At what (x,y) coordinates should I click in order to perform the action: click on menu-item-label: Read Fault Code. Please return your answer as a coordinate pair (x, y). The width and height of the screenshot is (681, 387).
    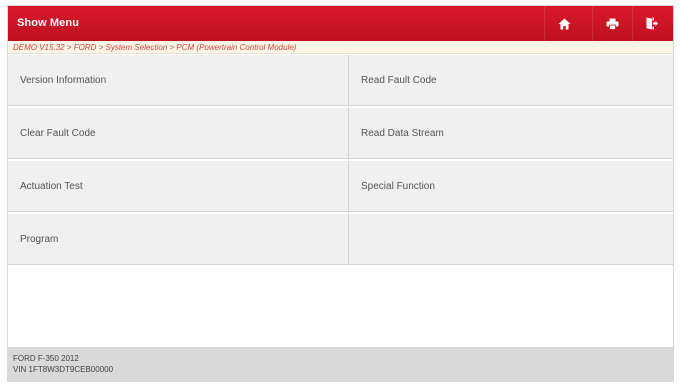
    Looking at the image, I should click on (399, 80).